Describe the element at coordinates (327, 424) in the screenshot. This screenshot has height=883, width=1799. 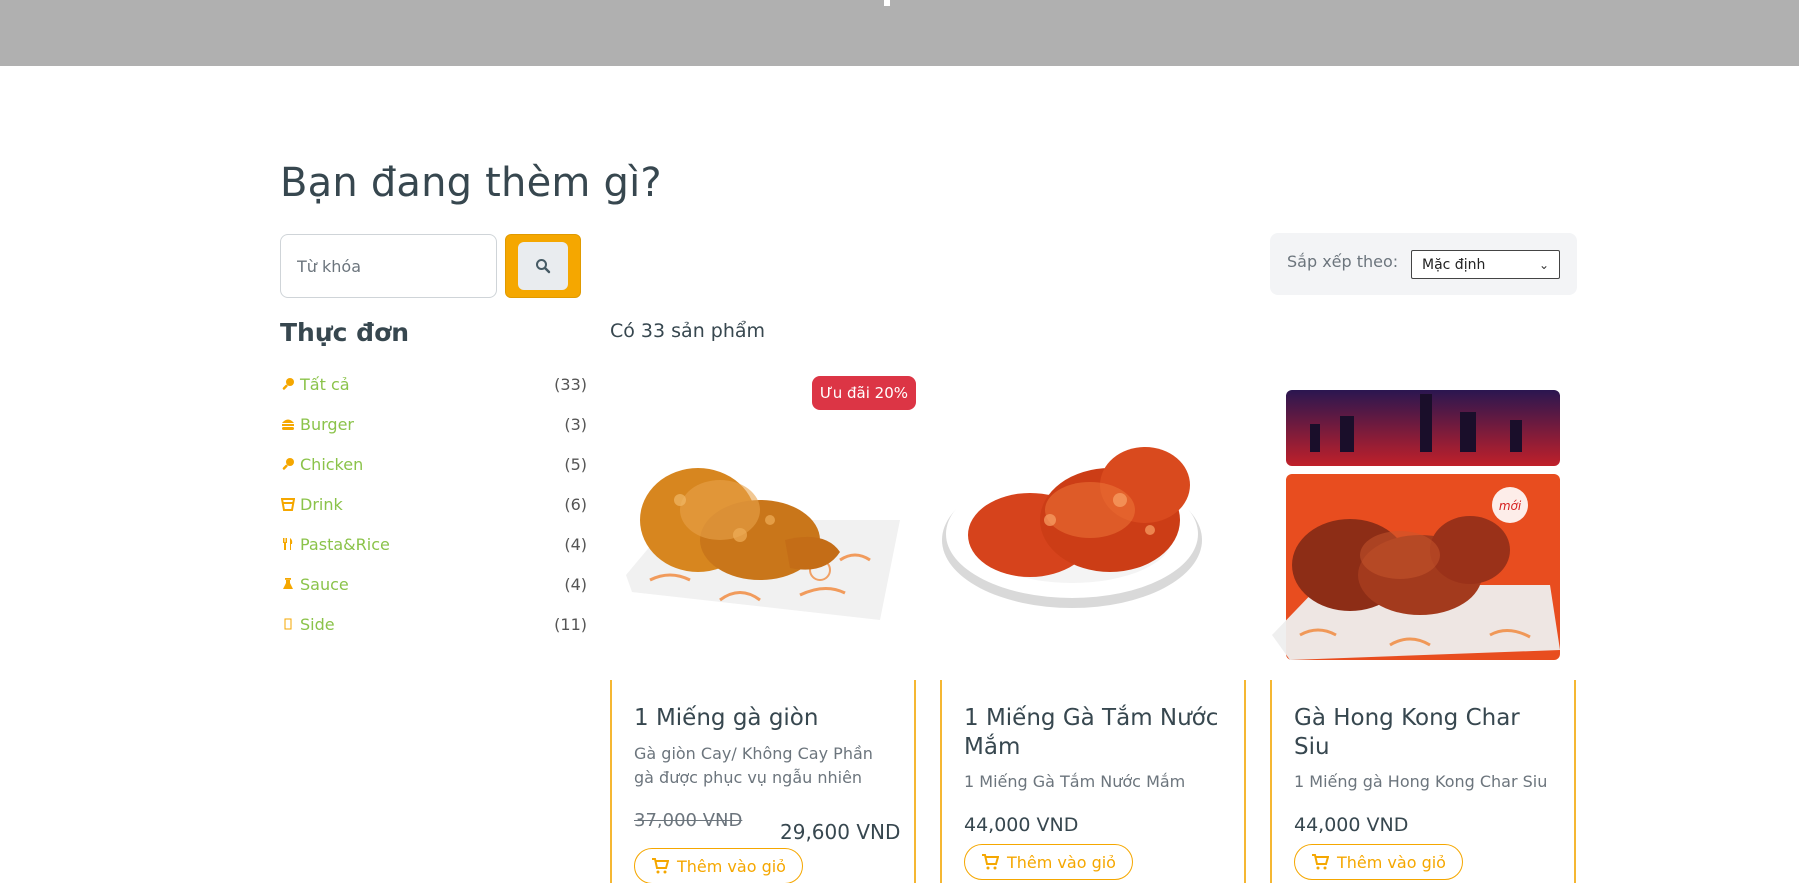
I see `category-label: Burger` at that location.